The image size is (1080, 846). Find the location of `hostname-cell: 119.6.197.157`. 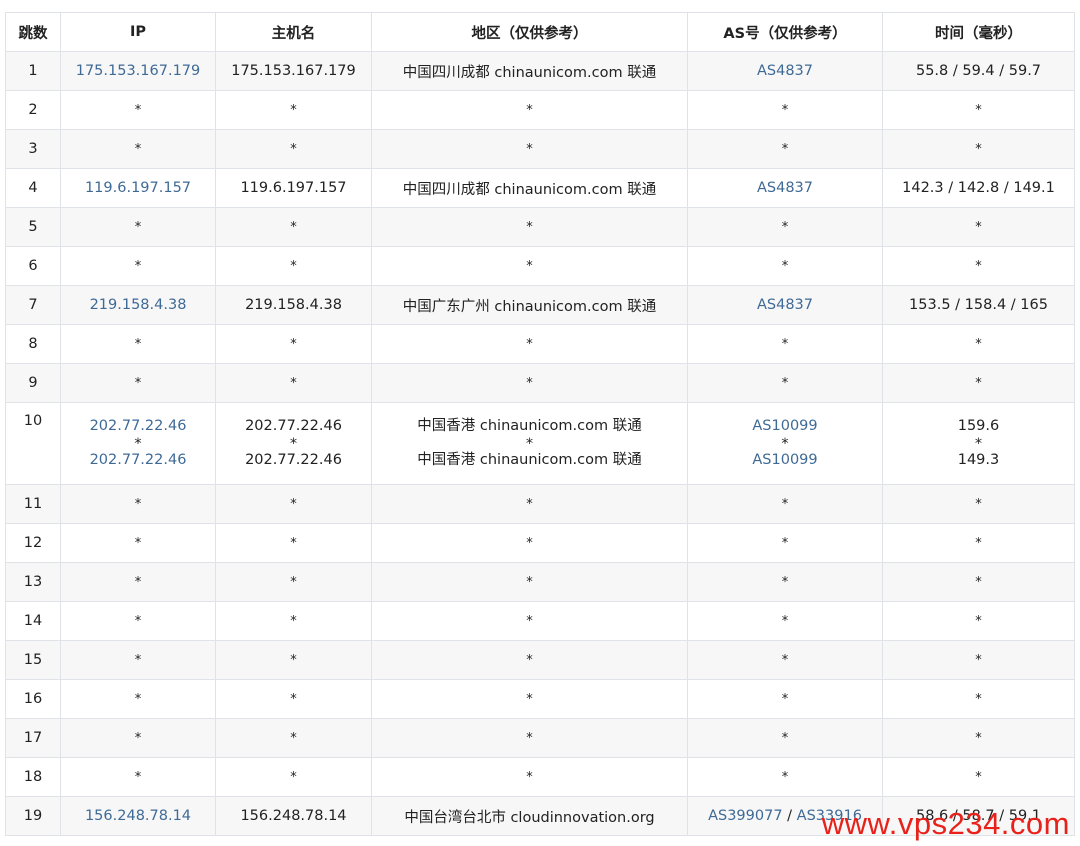

hostname-cell: 119.6.197.157 is located at coordinates (293, 188).